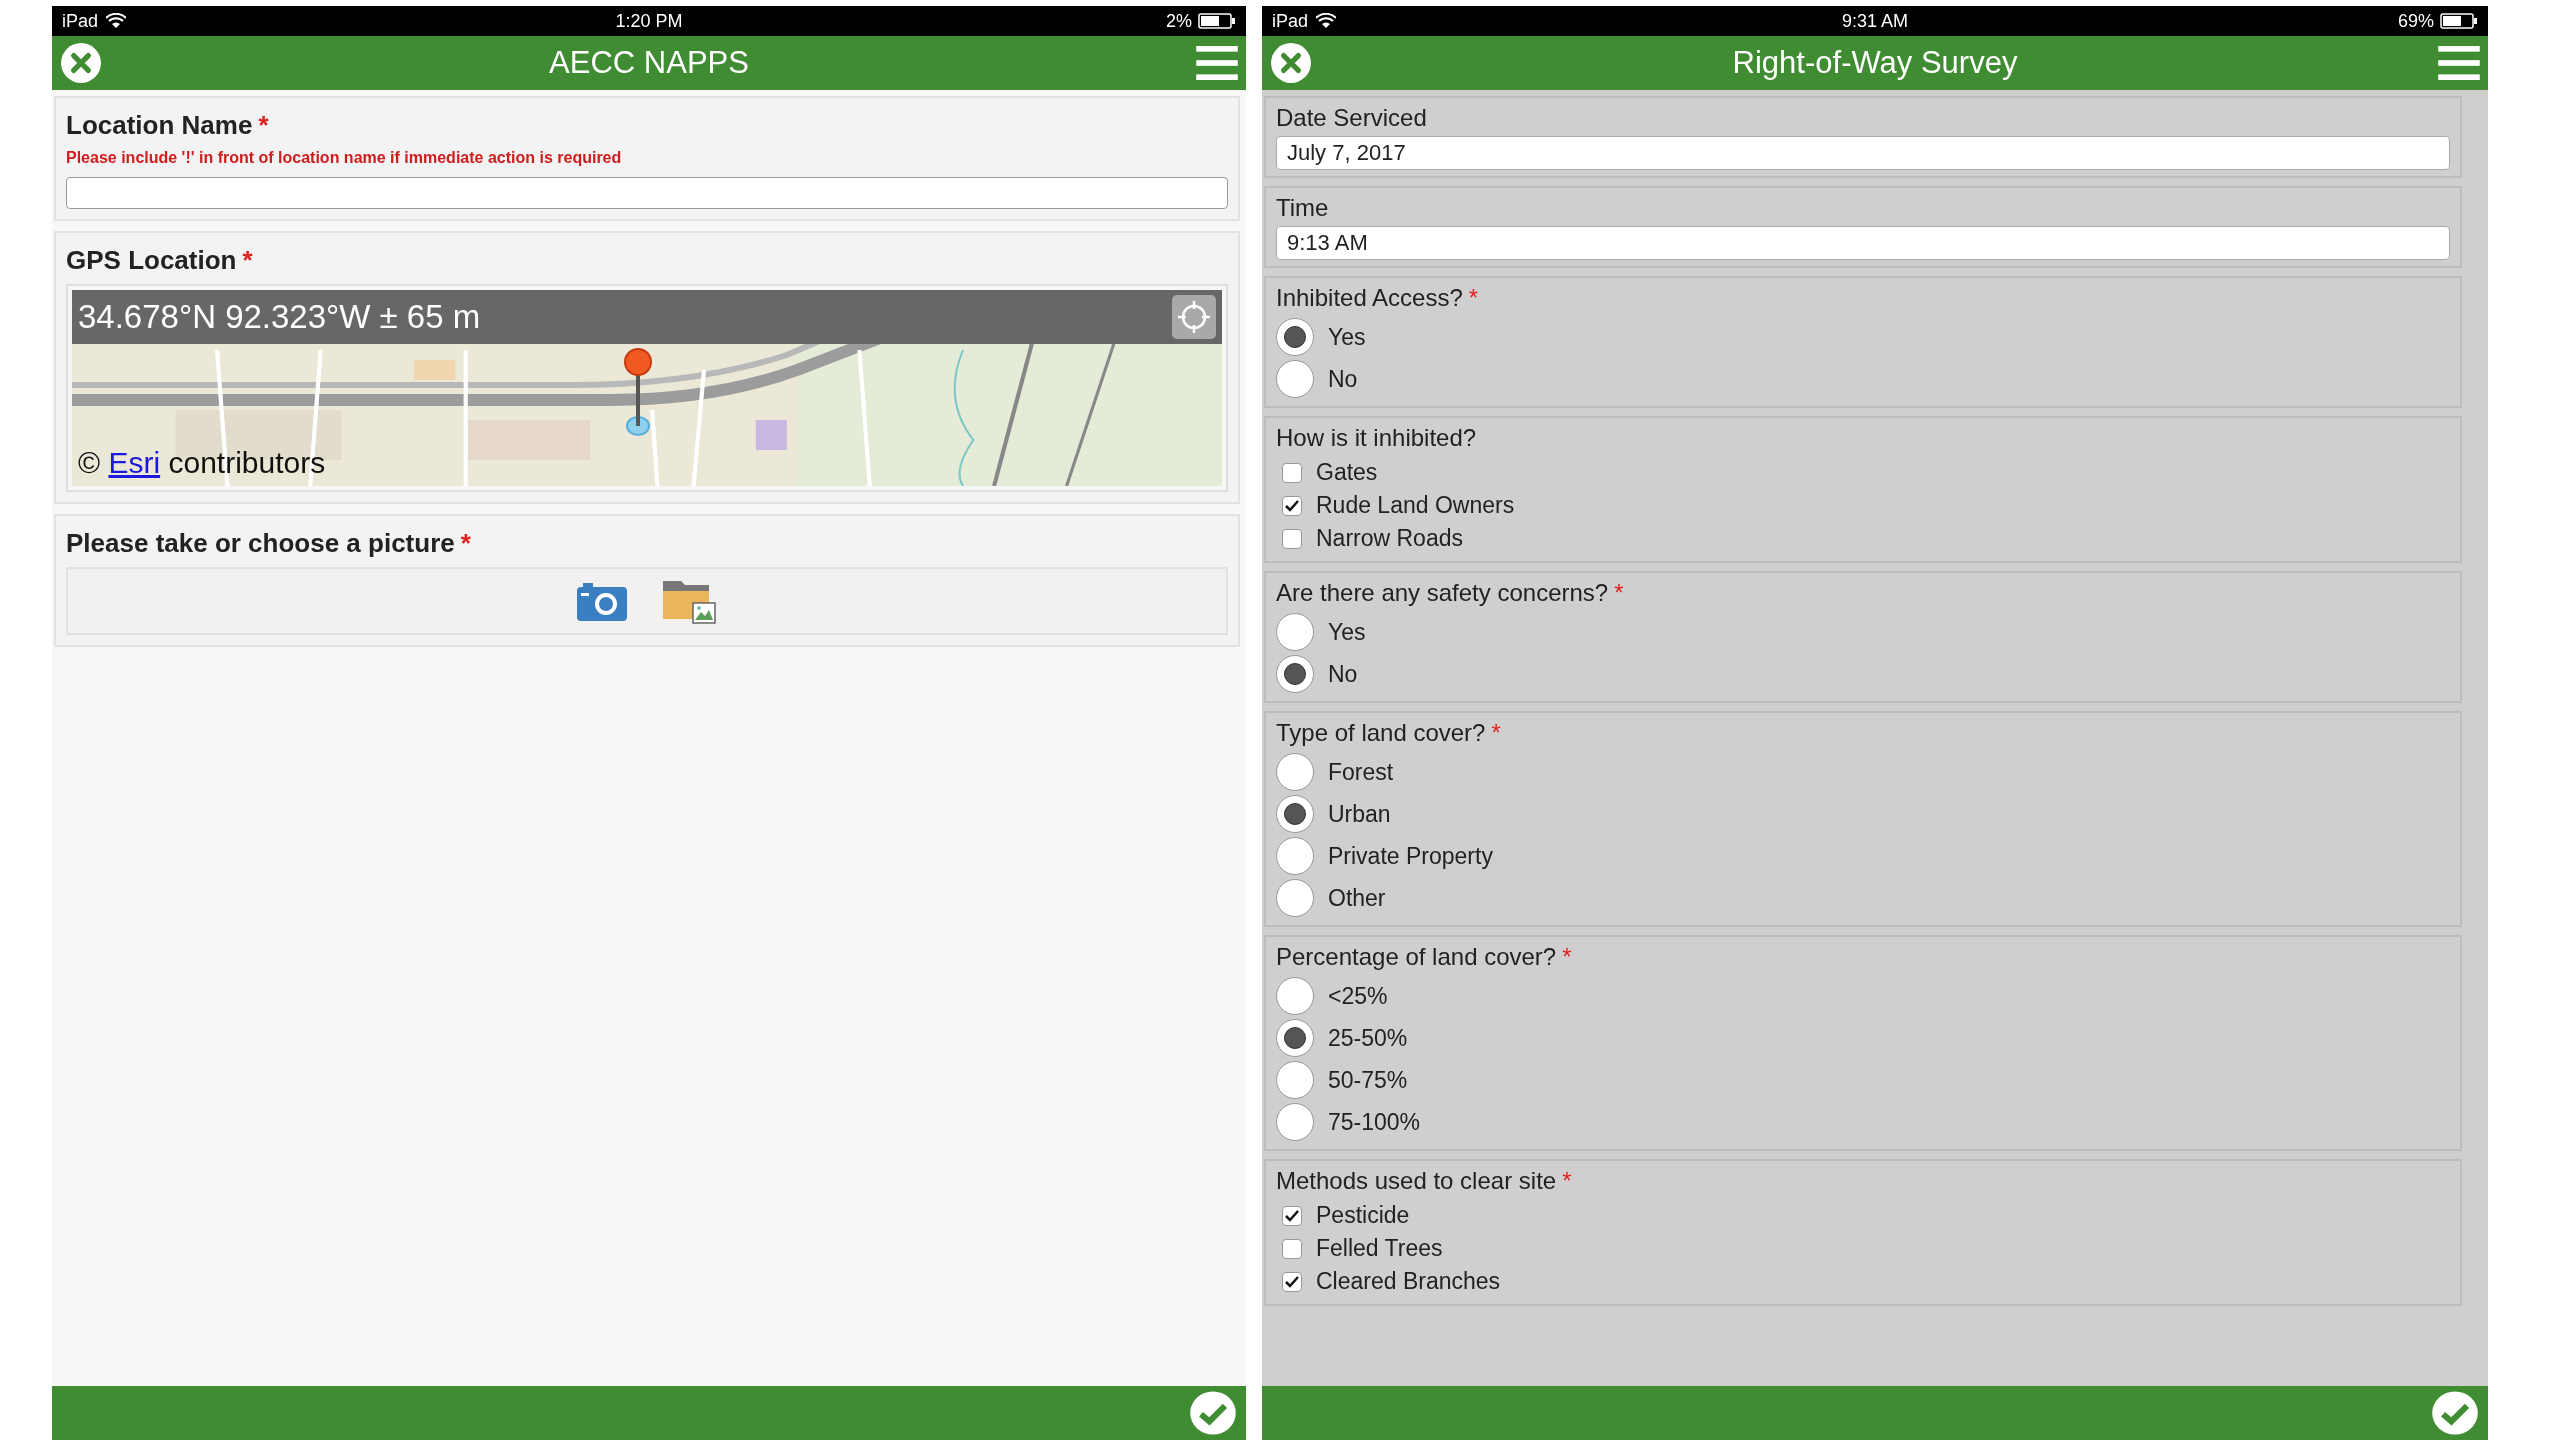  What do you see at coordinates (2416, 21) in the screenshot?
I see `battery-percent: 69%` at bounding box center [2416, 21].